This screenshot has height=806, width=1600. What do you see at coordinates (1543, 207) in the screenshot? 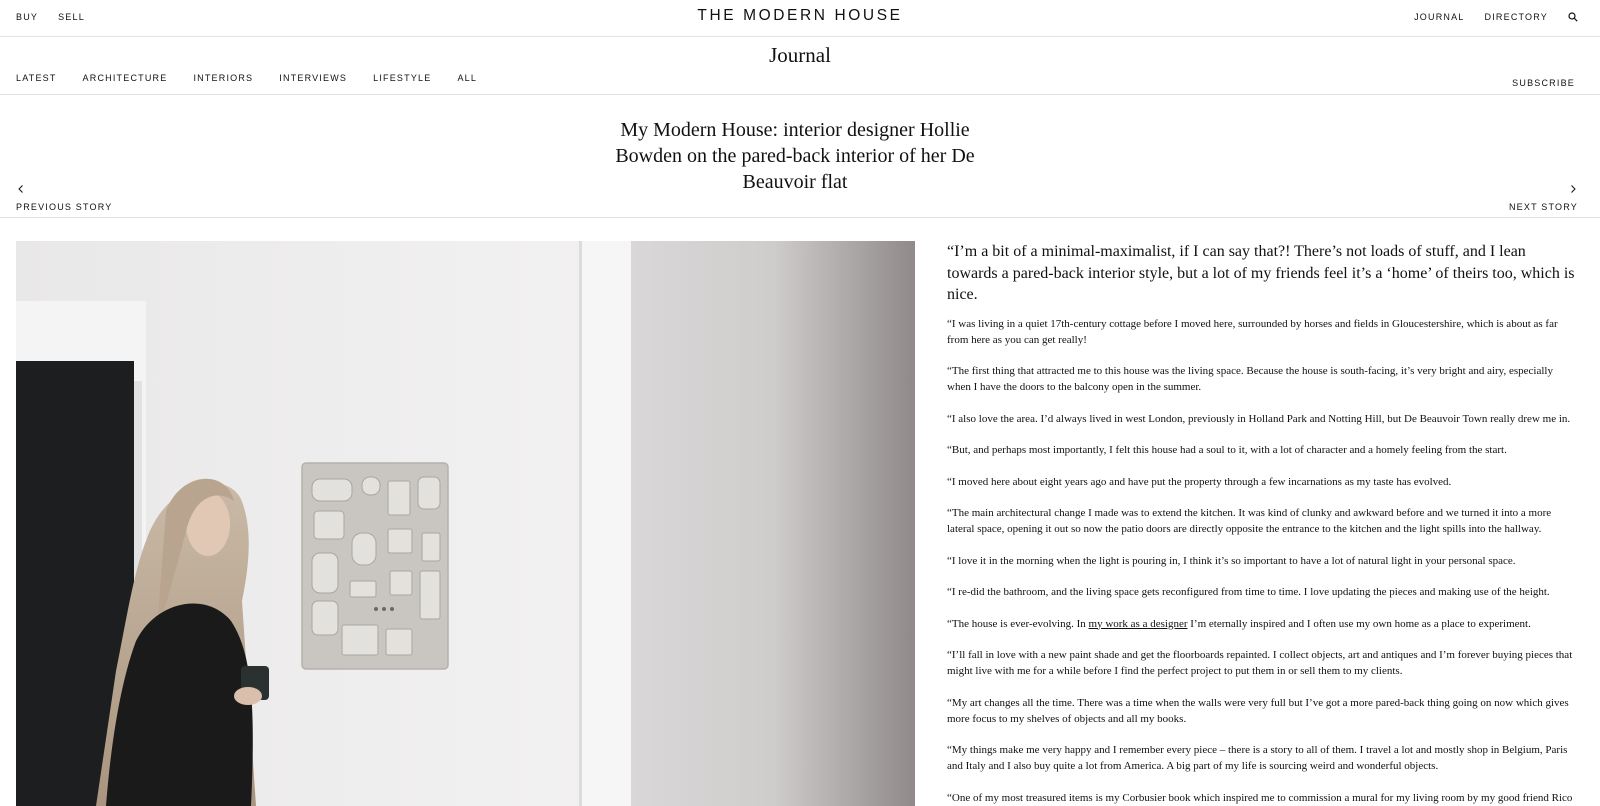
I see `next-story-label: NEXT STORY` at bounding box center [1543, 207].